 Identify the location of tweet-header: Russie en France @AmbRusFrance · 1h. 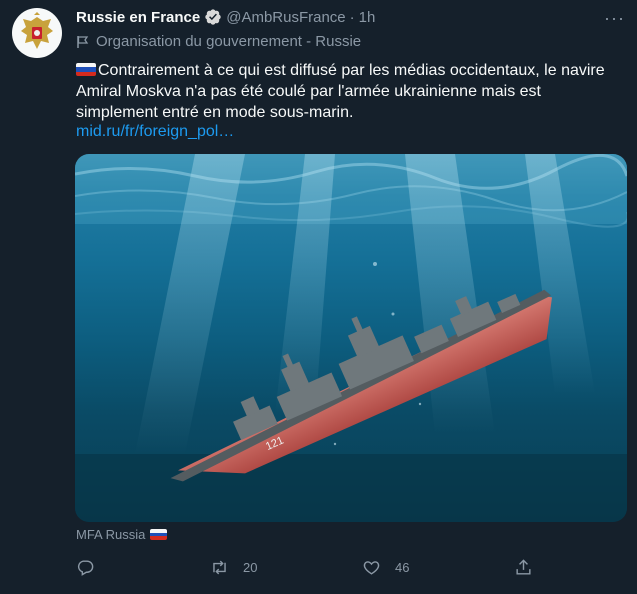
(225, 17).